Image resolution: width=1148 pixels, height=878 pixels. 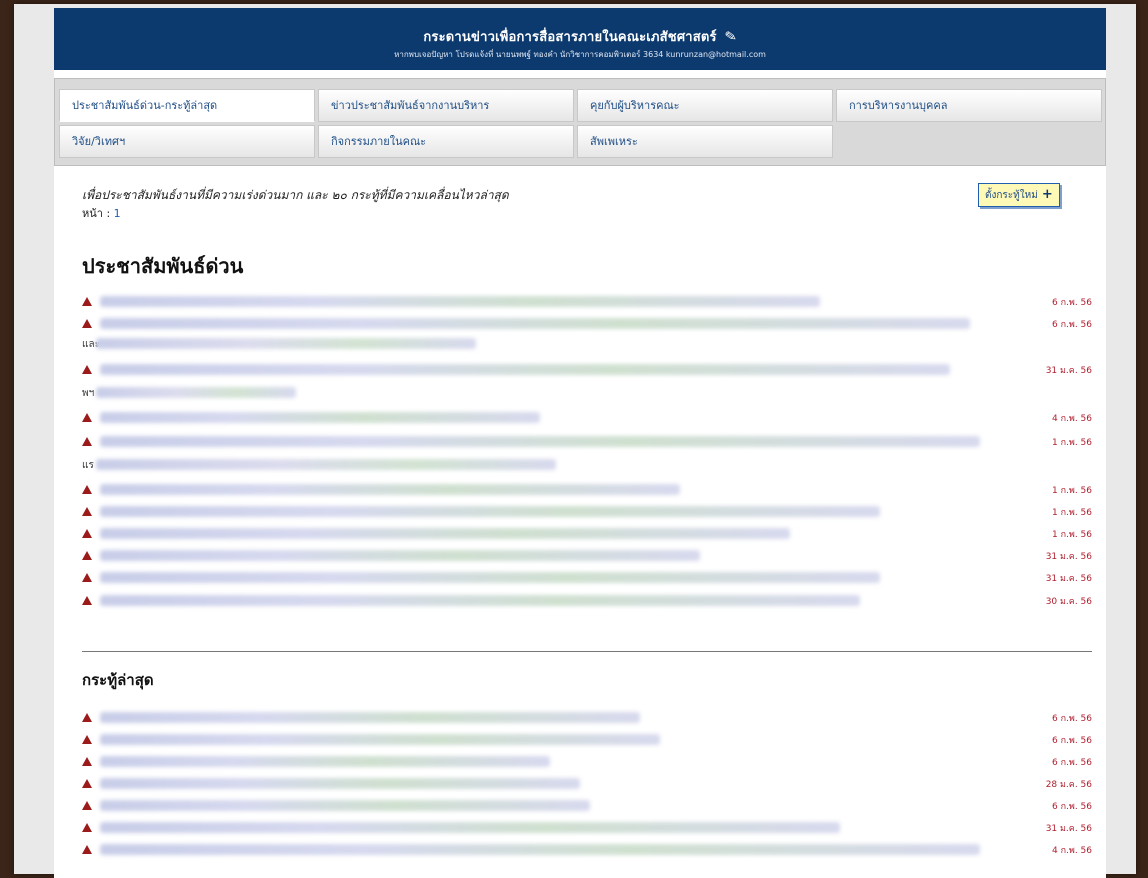 I want to click on post-date: 30 ม.ค. 56, so click(x=1068, y=602).